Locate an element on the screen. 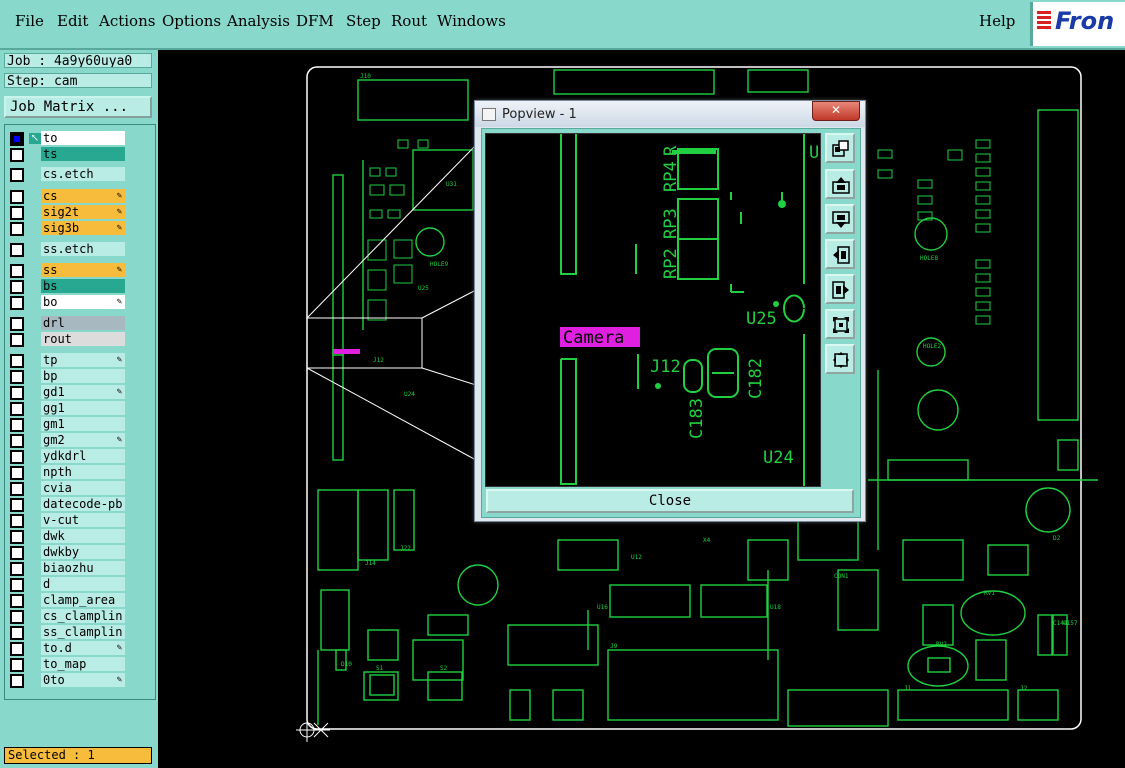 This screenshot has width=1125, height=768. layer-row: datecode-pb is located at coordinates (67, 504).